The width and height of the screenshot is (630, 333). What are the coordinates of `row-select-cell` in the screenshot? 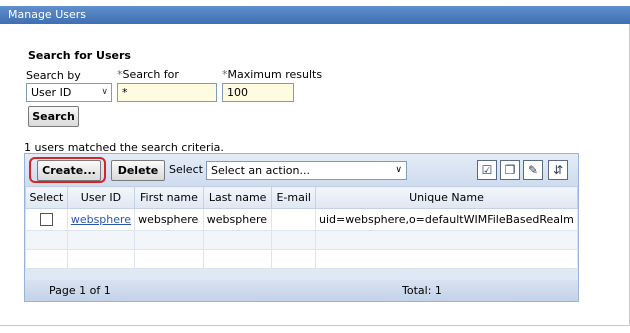 It's located at (46, 219).